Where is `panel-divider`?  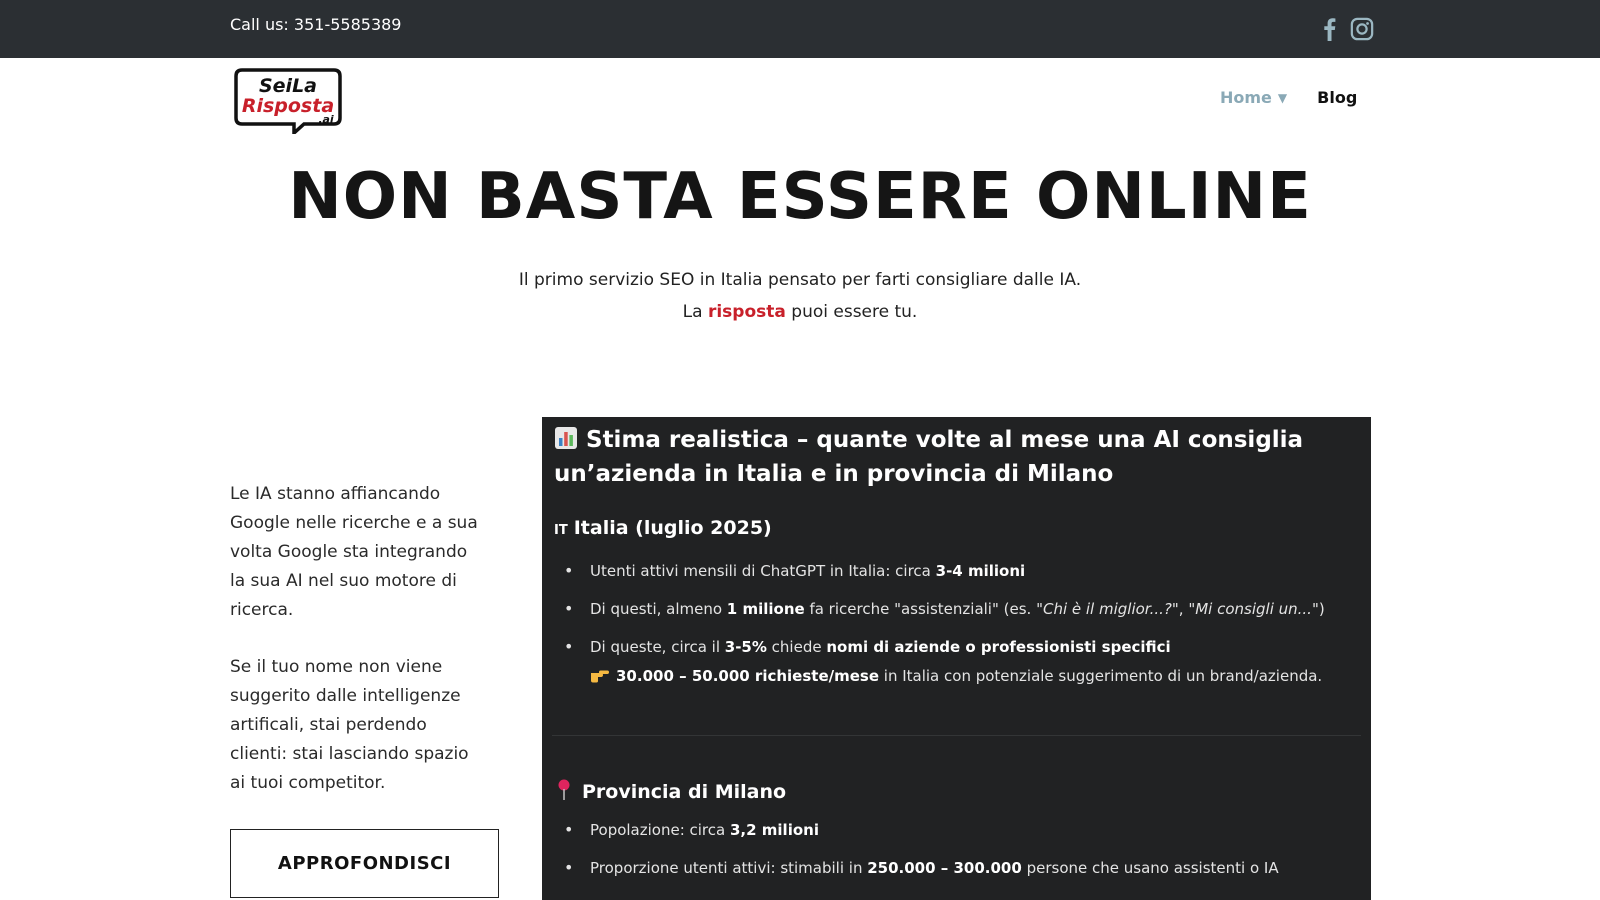
panel-divider is located at coordinates (956, 735).